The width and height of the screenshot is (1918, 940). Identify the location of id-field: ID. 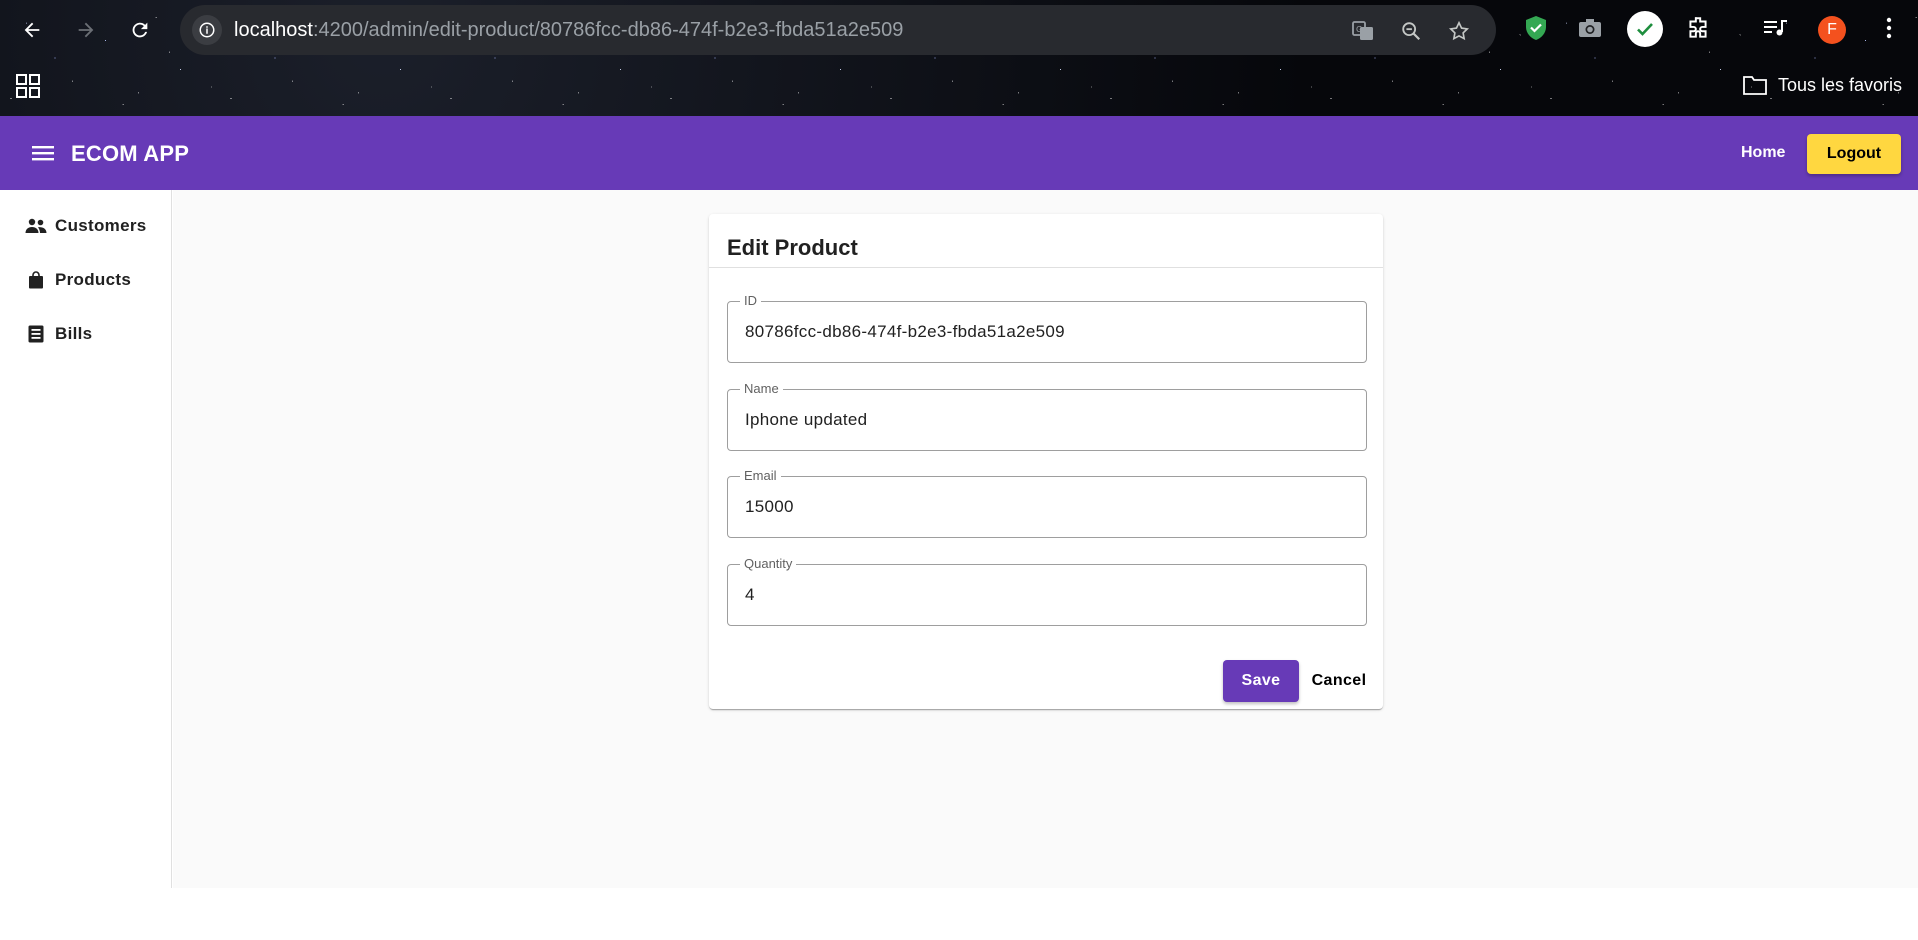
(1047, 328).